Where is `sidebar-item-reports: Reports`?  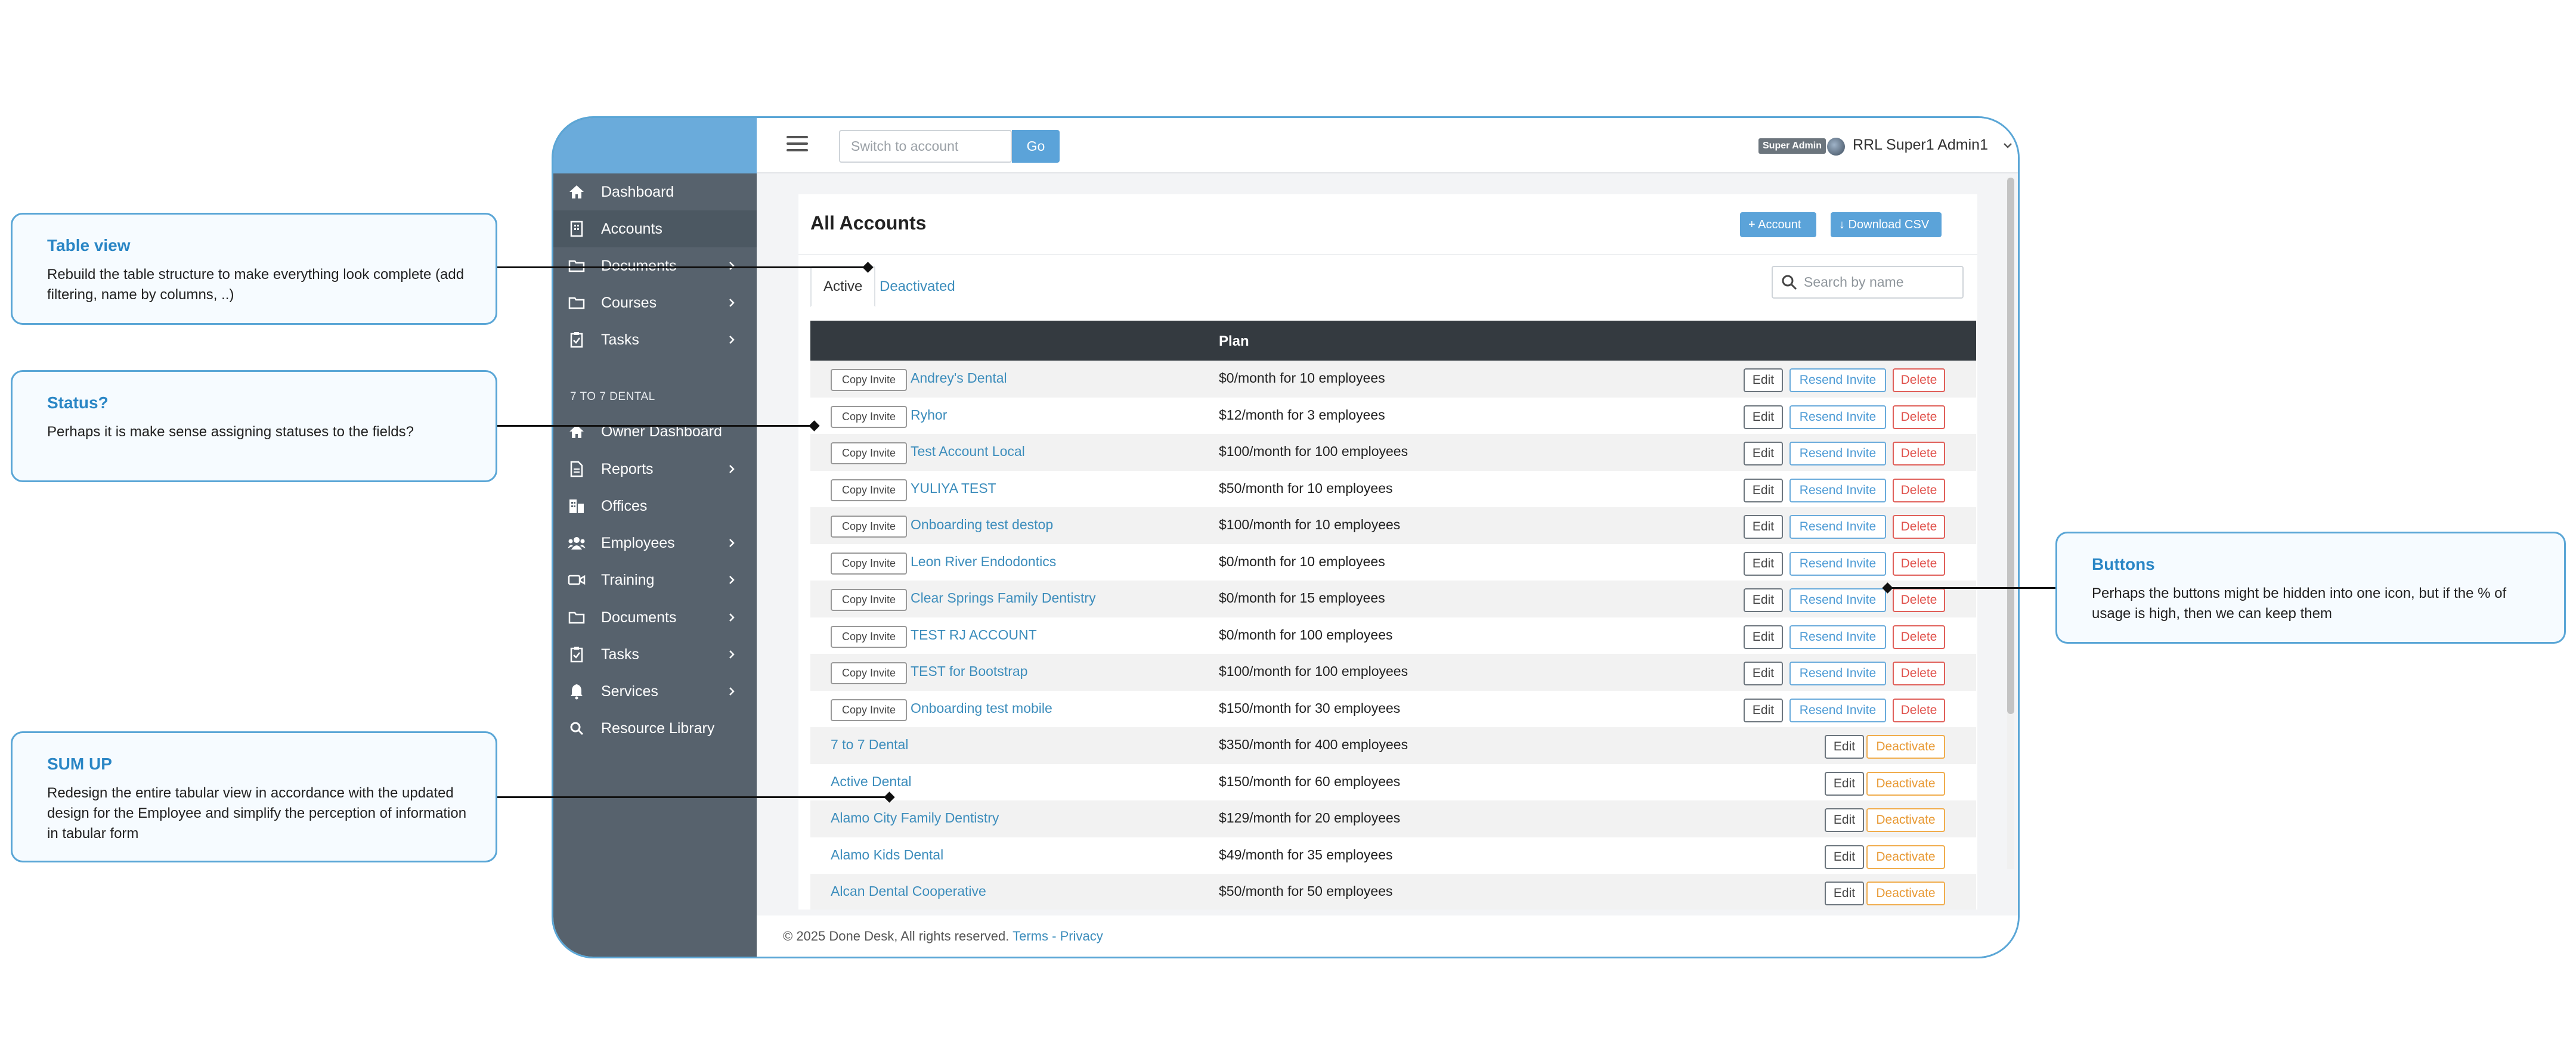
sidebar-item-reports: Reports is located at coordinates (655, 470).